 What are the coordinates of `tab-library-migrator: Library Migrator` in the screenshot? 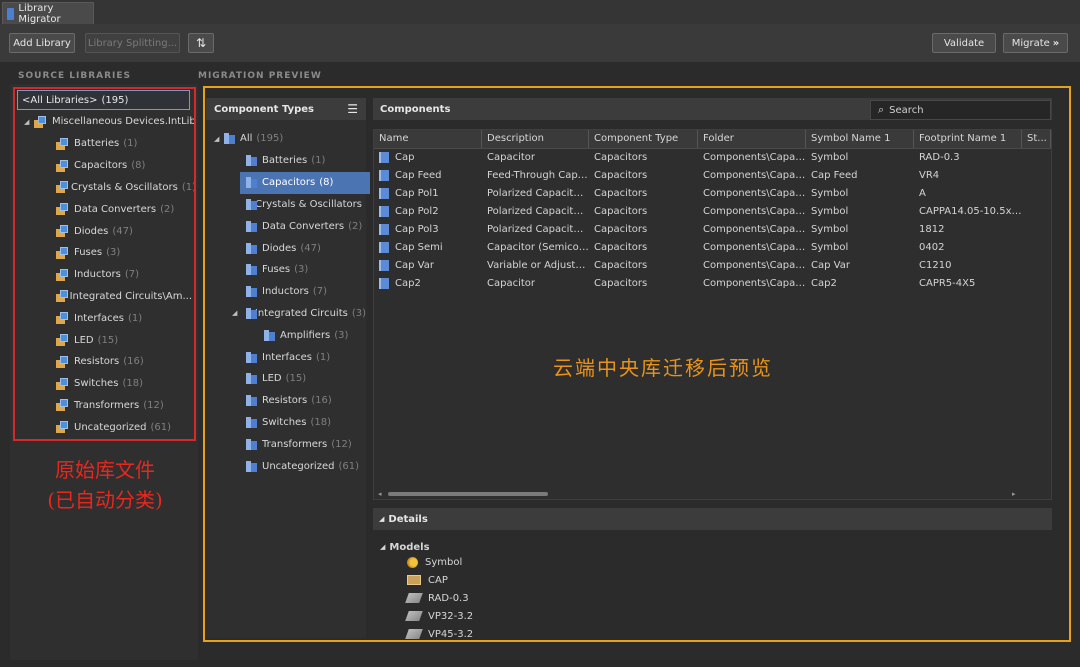 It's located at (48, 13).